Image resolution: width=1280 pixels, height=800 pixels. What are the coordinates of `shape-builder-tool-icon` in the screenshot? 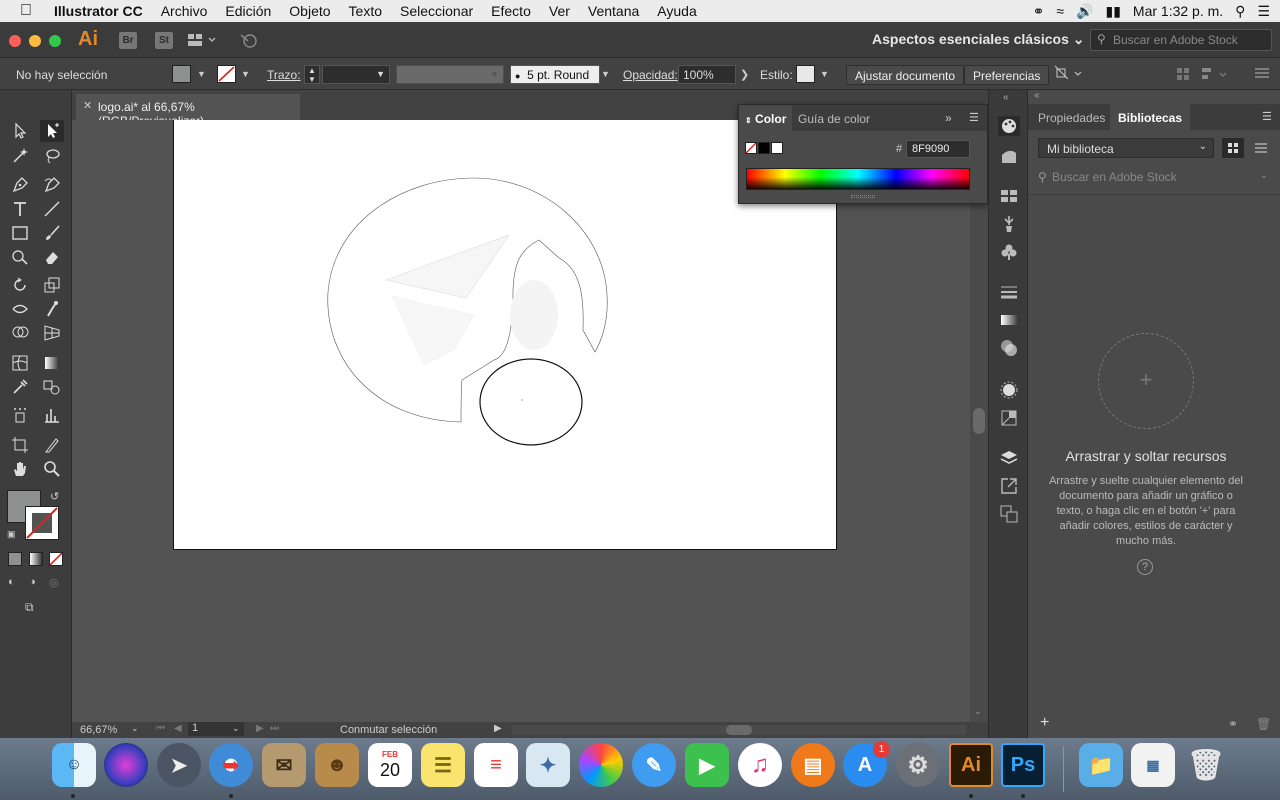 It's located at (20, 333).